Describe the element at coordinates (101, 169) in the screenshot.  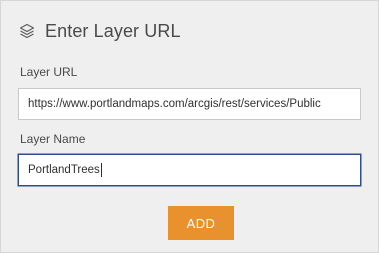
I see `text-cursor` at that location.